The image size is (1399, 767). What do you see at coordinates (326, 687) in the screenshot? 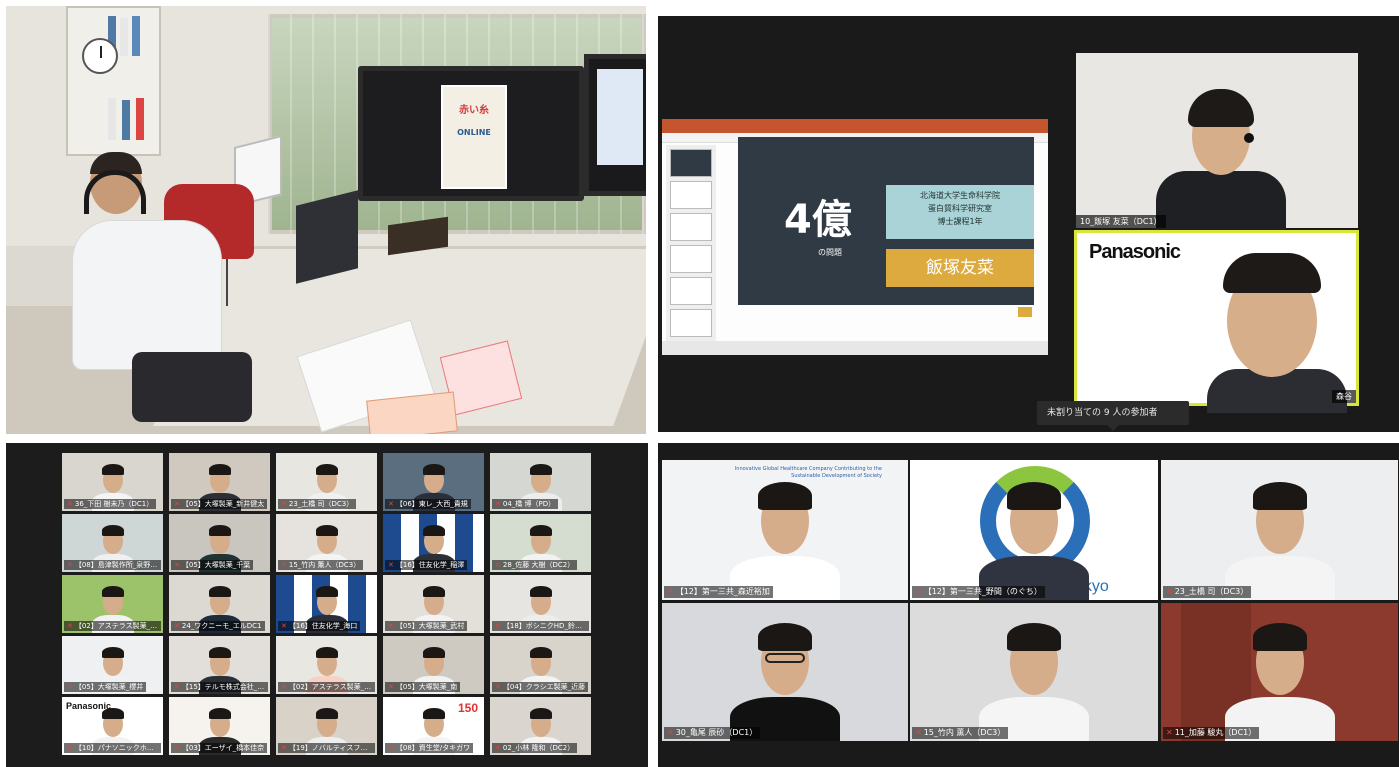
I see `participant-name: ✕ 【02】アステラス製薬_北田` at bounding box center [326, 687].